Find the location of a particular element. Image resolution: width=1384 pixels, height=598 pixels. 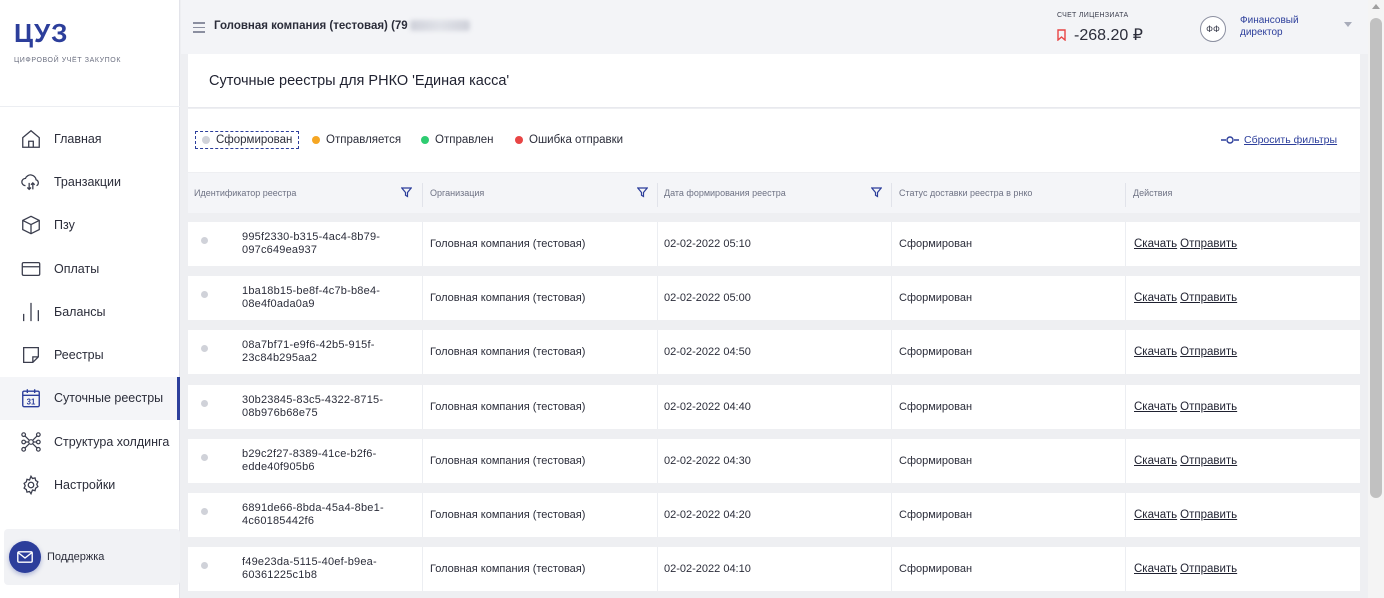

sidebar-item-daily-registries: 31 Суточные реестры is located at coordinates (90, 398).